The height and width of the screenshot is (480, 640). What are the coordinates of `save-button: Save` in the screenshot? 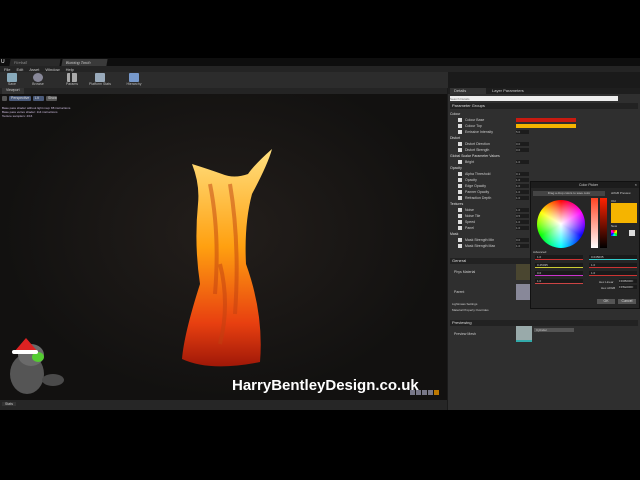 It's located at (12, 80).